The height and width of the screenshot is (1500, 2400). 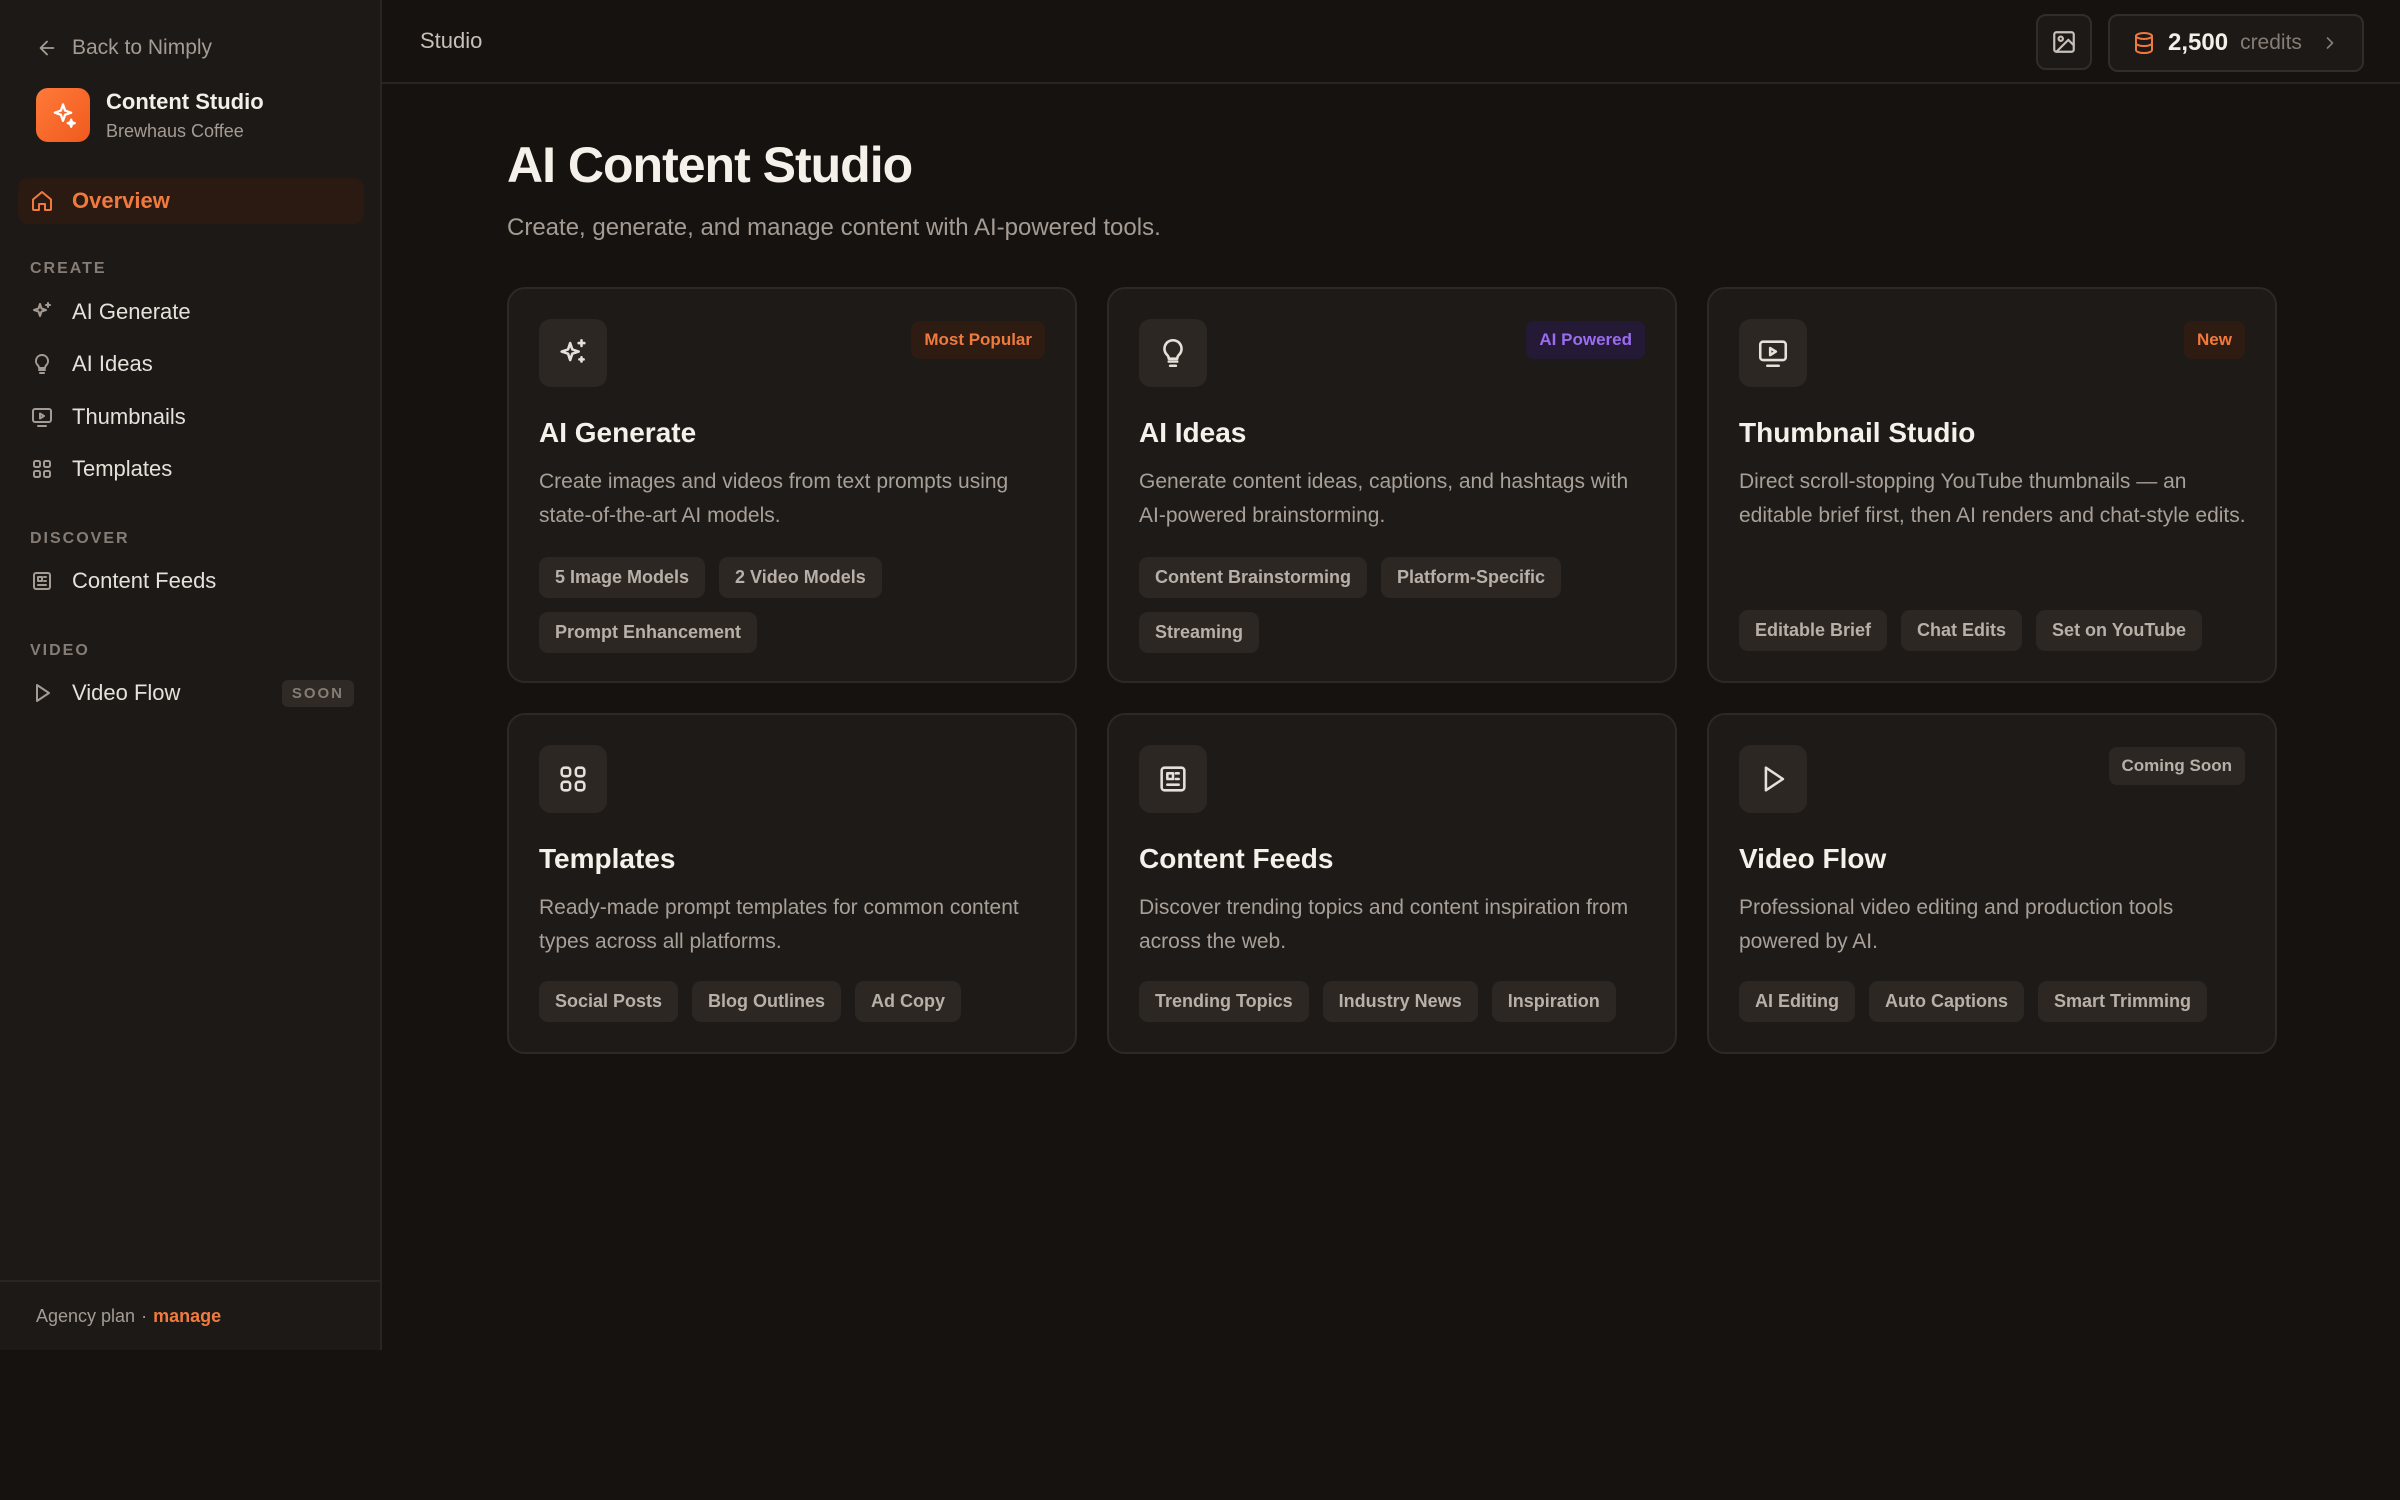 I want to click on tag: Industry News, so click(x=1400, y=1001).